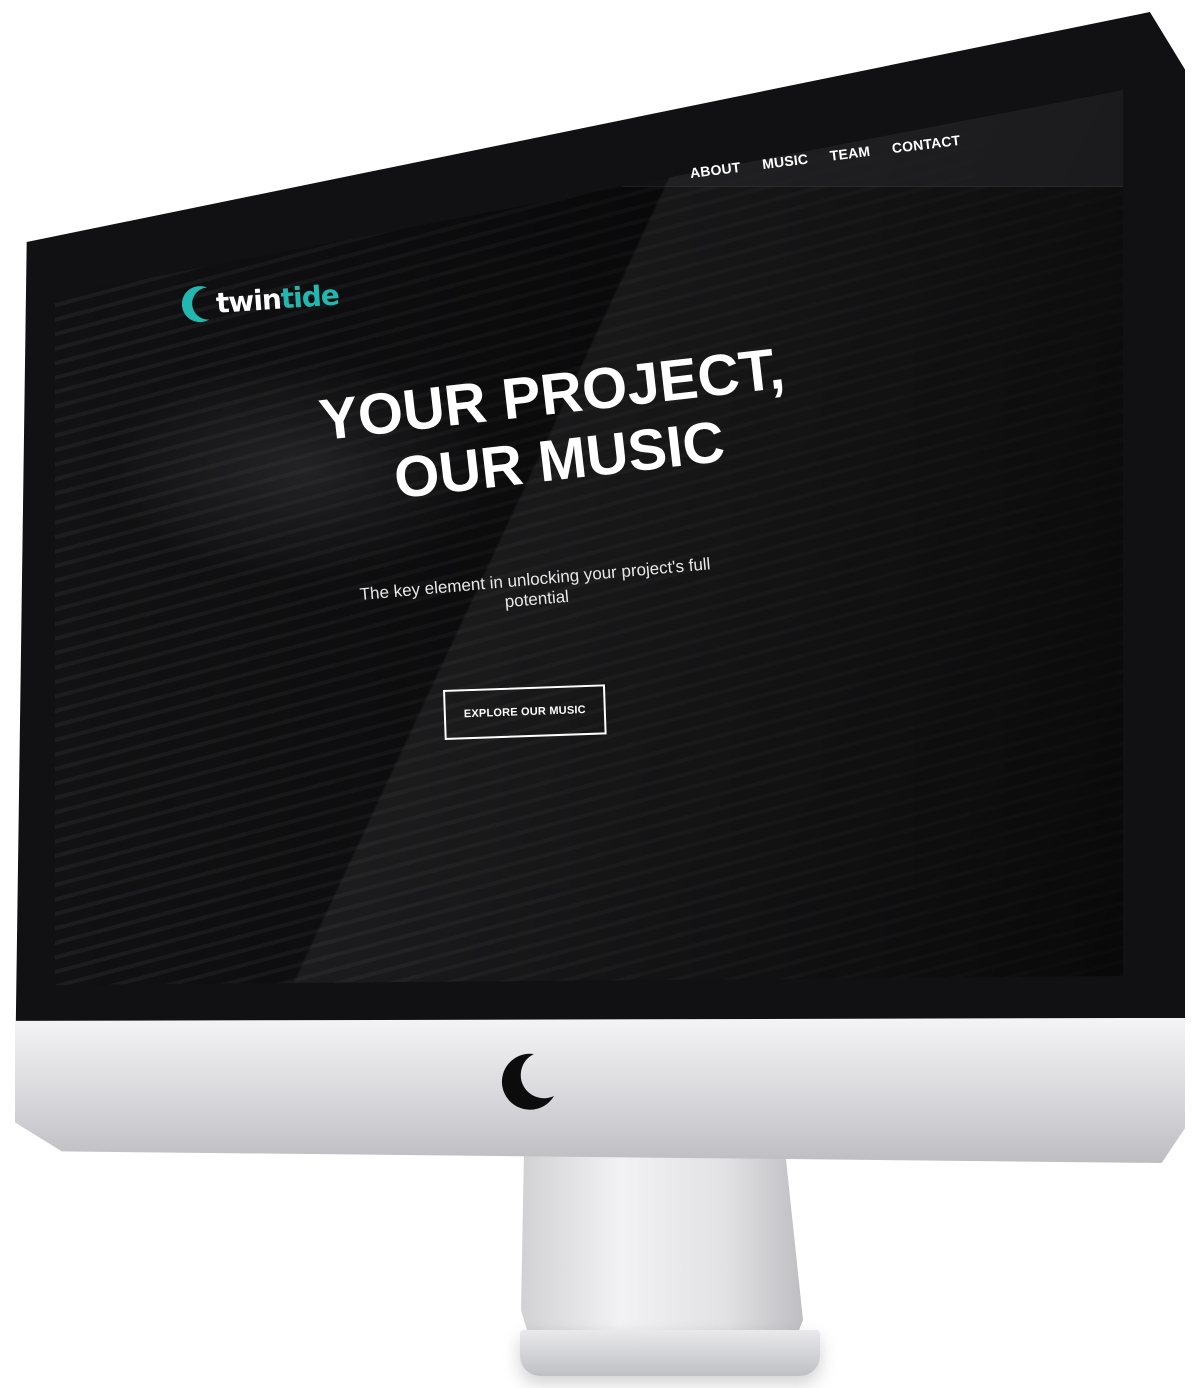 The height and width of the screenshot is (1388, 1200). I want to click on logo-word-tide: tide, so click(309, 296).